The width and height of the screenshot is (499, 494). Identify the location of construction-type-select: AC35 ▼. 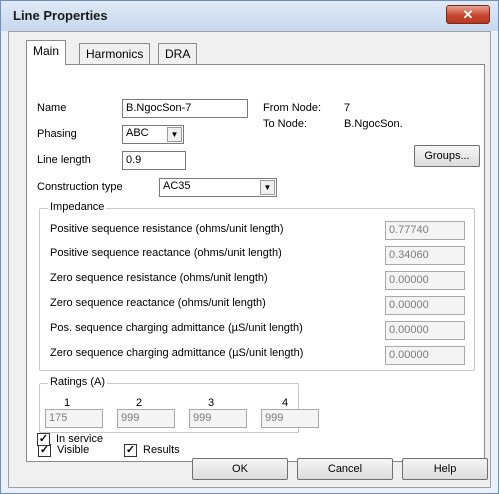
(218, 187).